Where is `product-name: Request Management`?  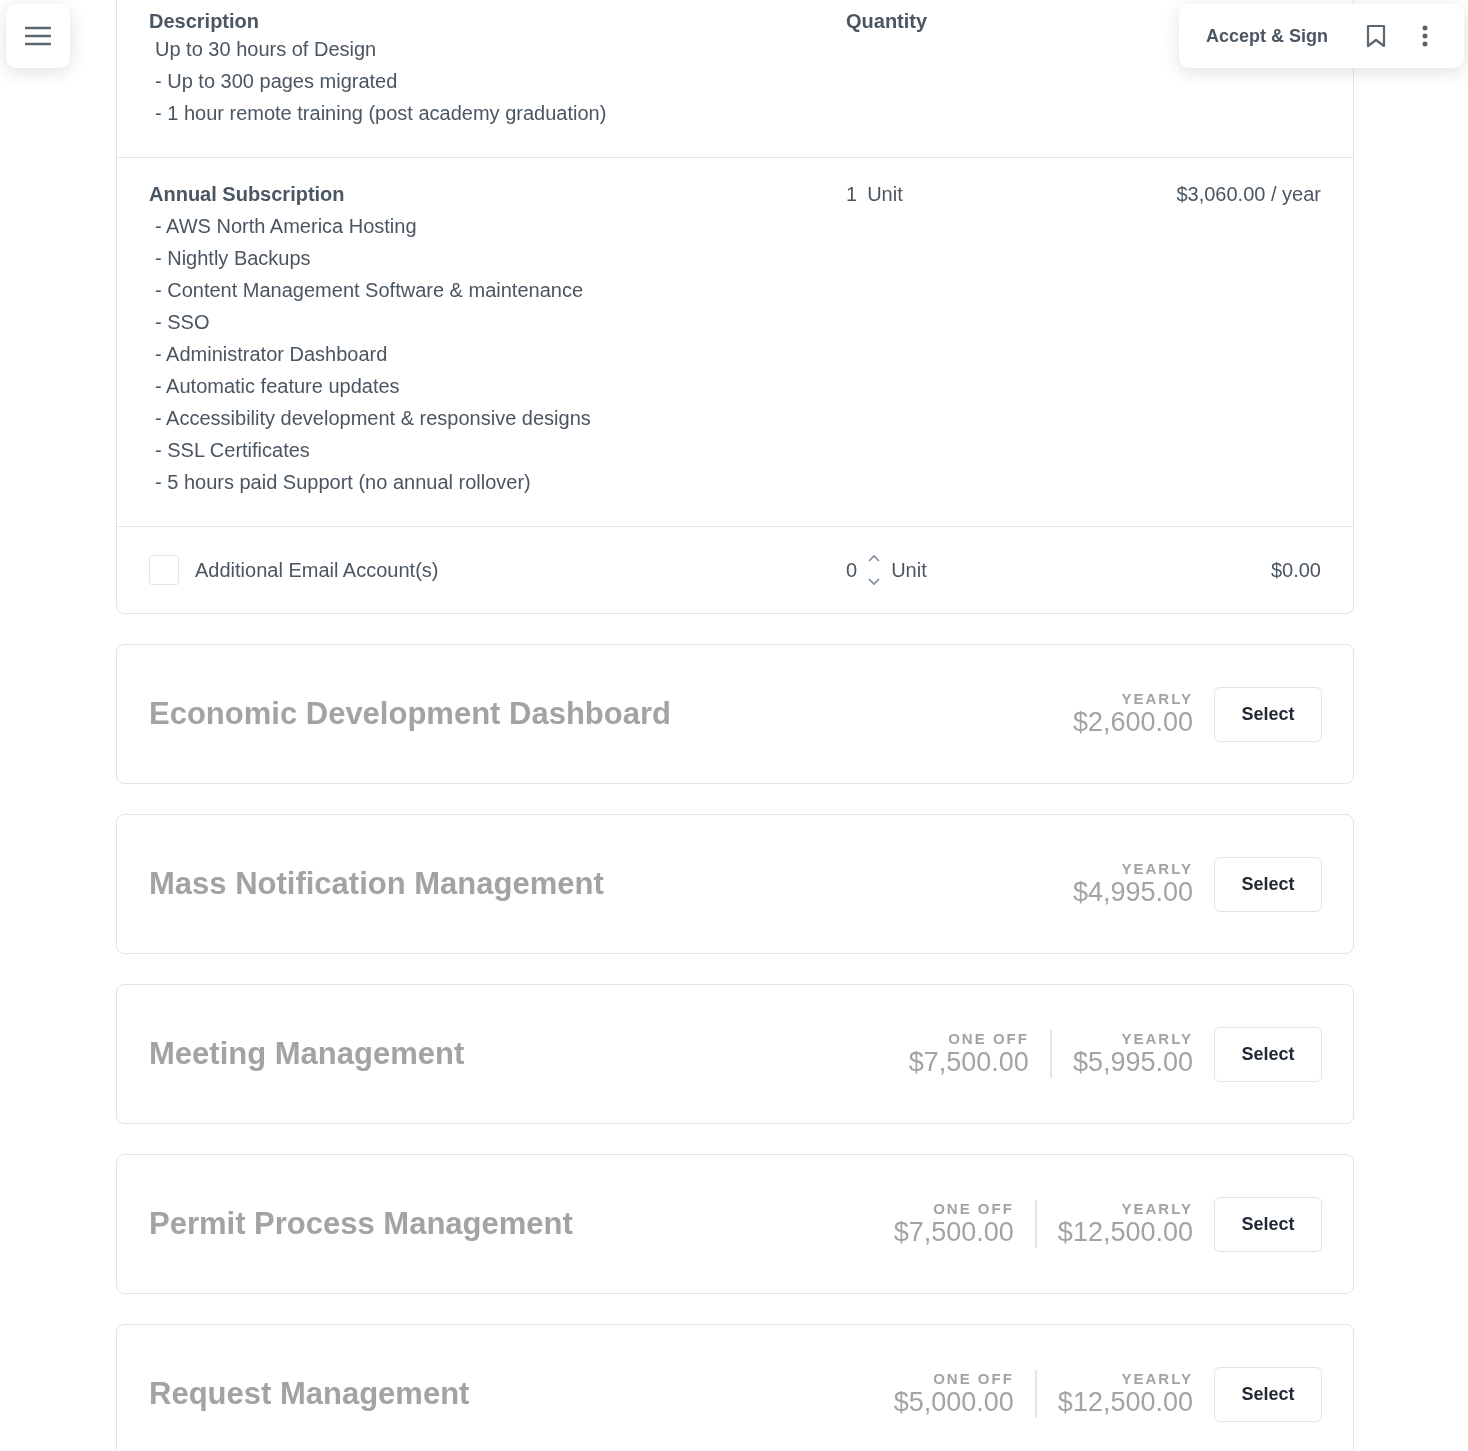
product-name: Request Management is located at coordinates (310, 1394).